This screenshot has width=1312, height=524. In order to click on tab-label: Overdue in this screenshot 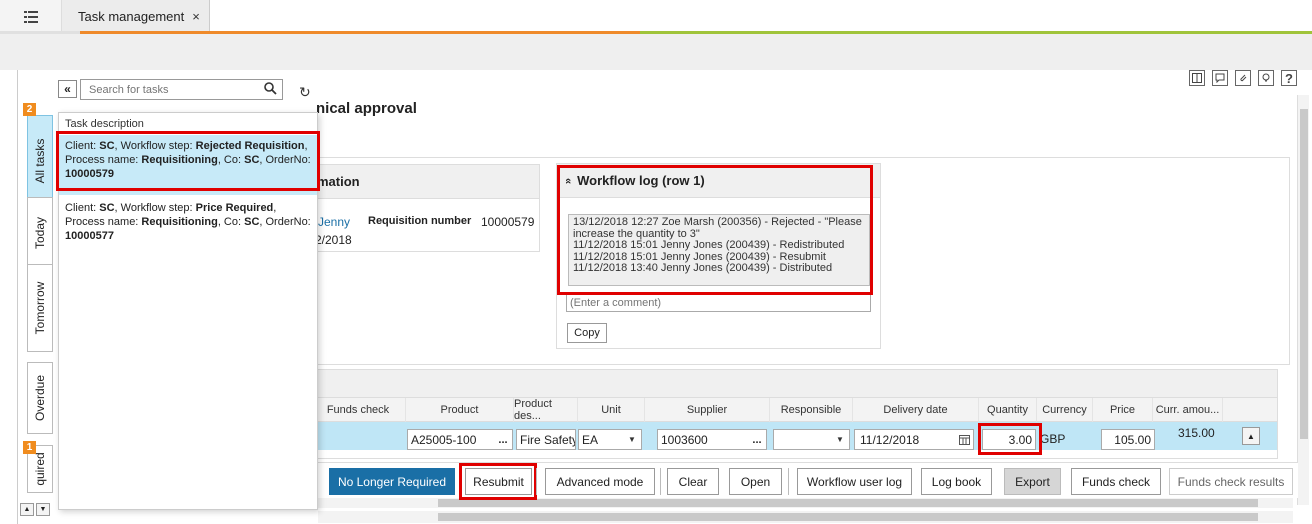, I will do `click(40, 398)`.